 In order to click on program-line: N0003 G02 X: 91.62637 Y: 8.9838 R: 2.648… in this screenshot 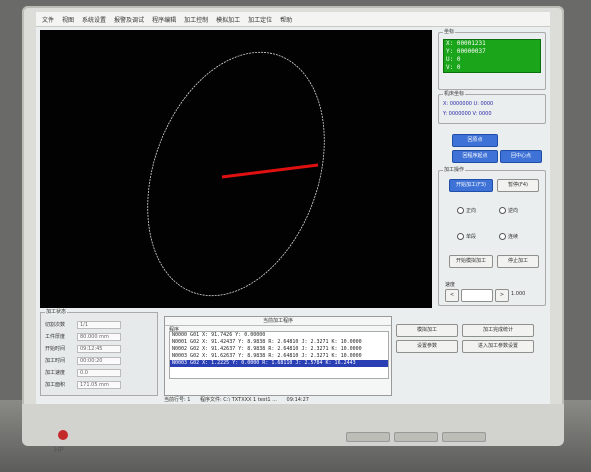, I will do `click(279, 356)`.